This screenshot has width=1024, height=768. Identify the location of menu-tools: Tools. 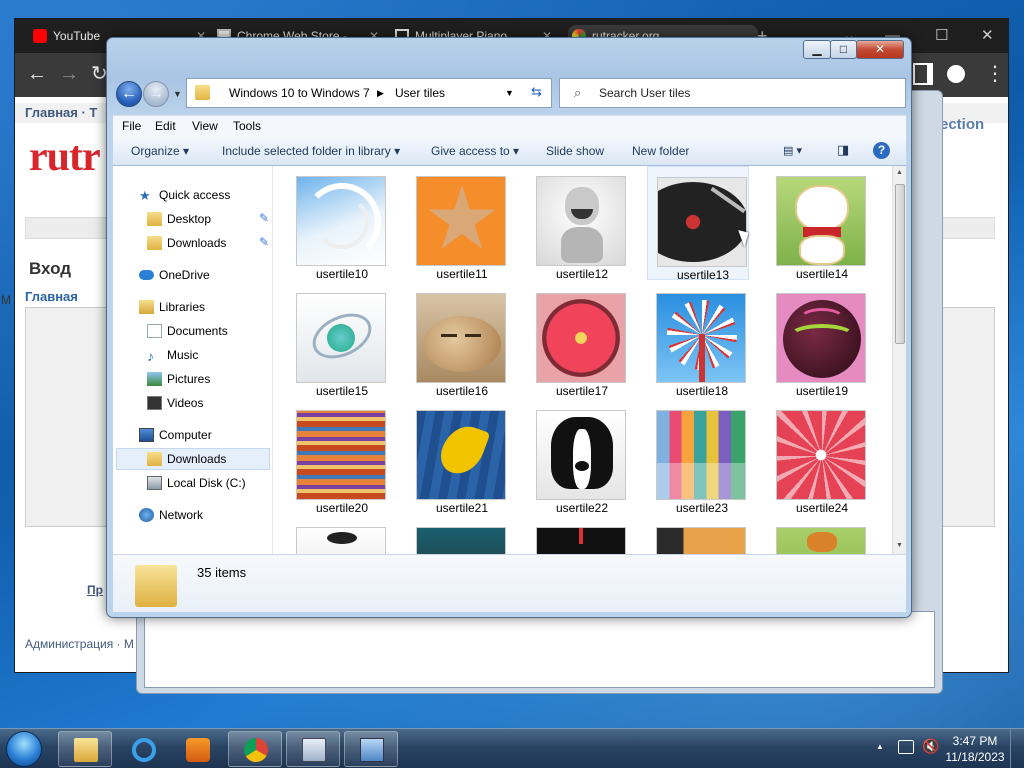
(247, 126).